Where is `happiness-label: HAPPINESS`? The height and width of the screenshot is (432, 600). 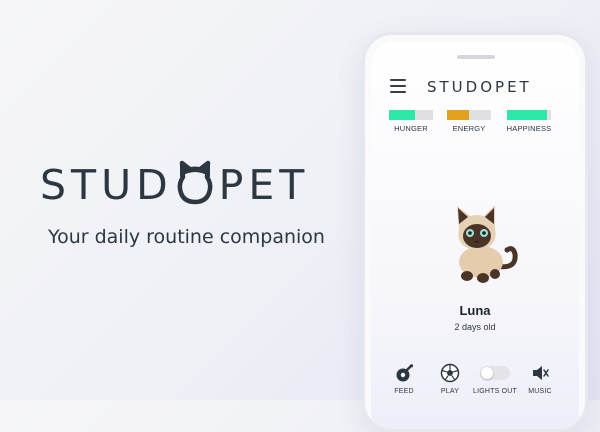 happiness-label: HAPPINESS is located at coordinates (529, 128).